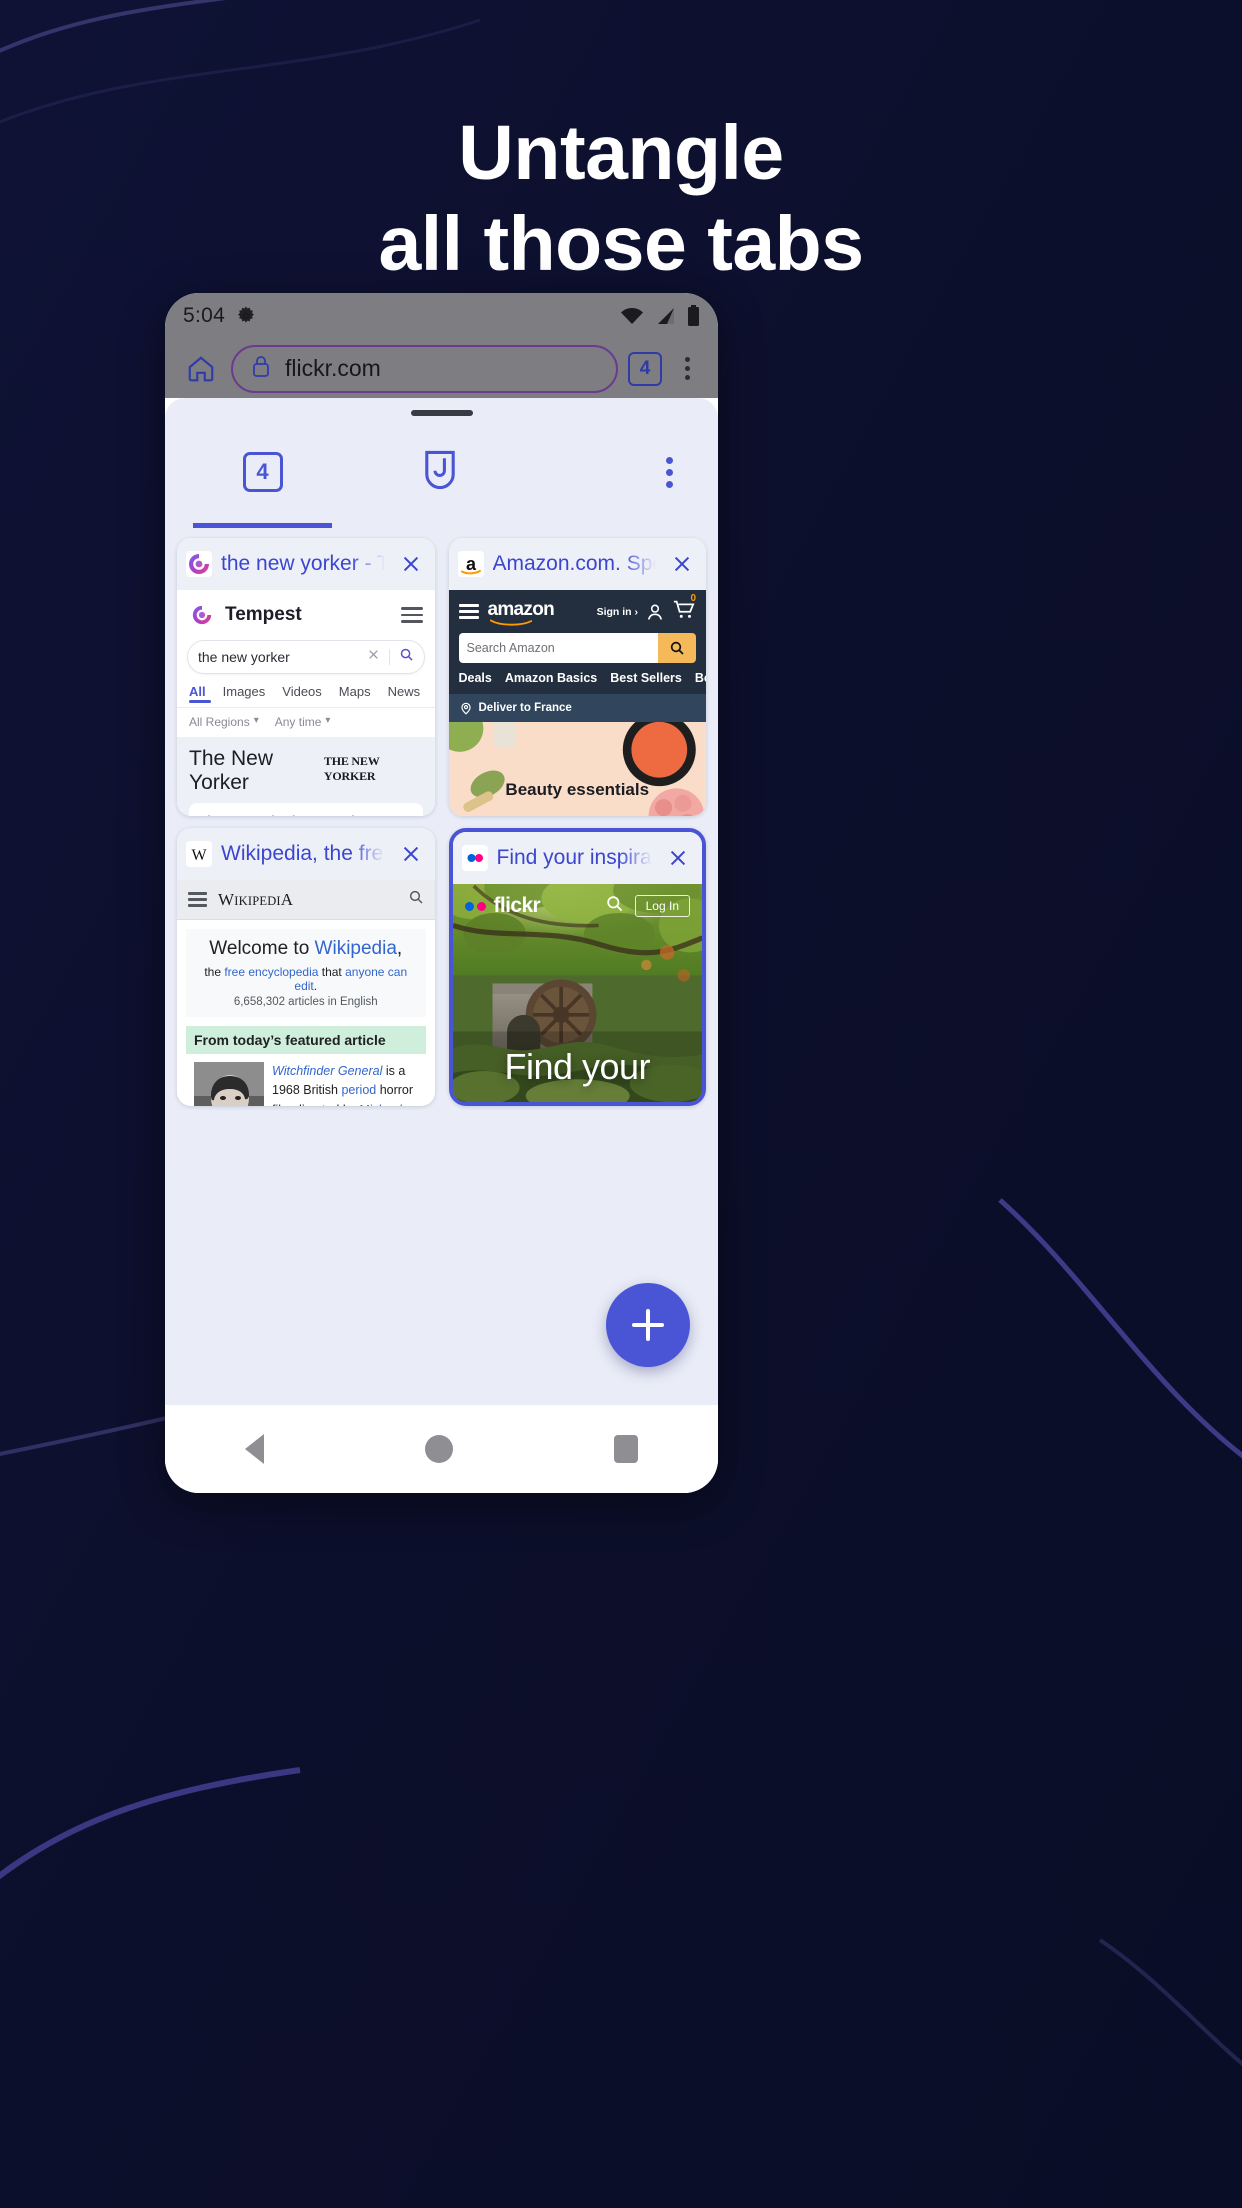  What do you see at coordinates (306, 613) in the screenshot?
I see `tempest-header: Tempest` at bounding box center [306, 613].